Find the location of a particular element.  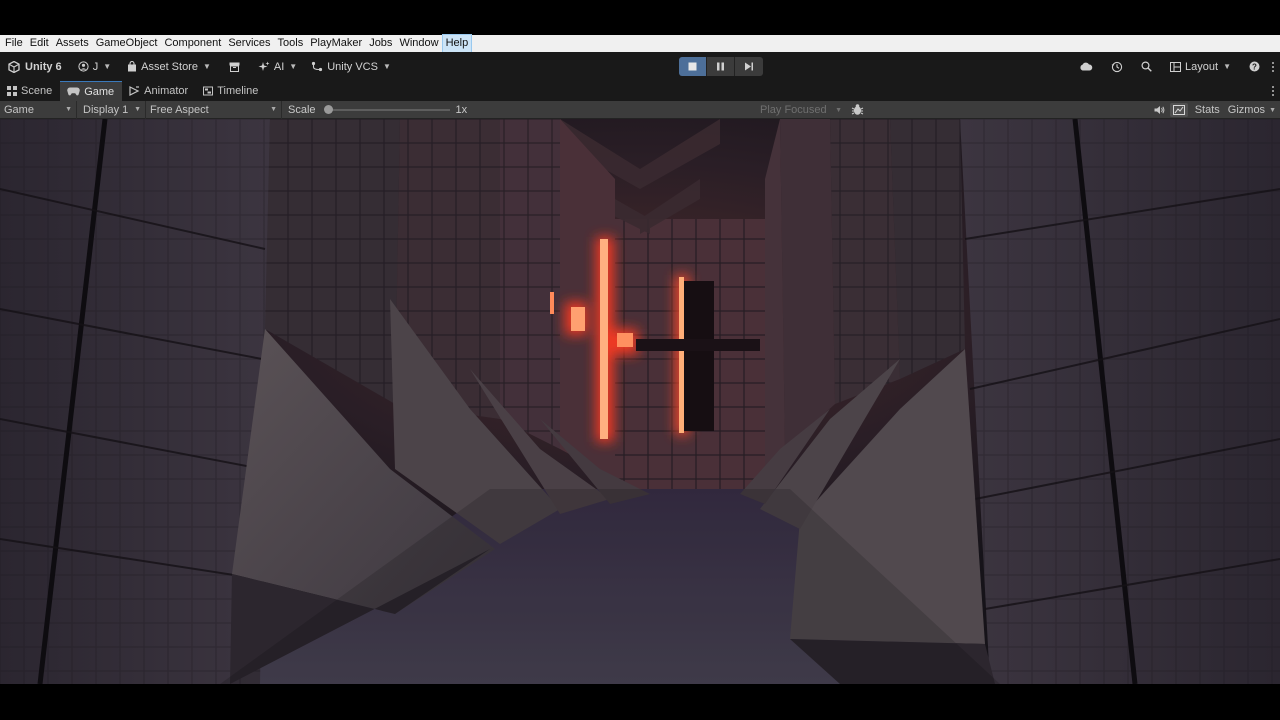

search-icon is located at coordinates (1146, 66).